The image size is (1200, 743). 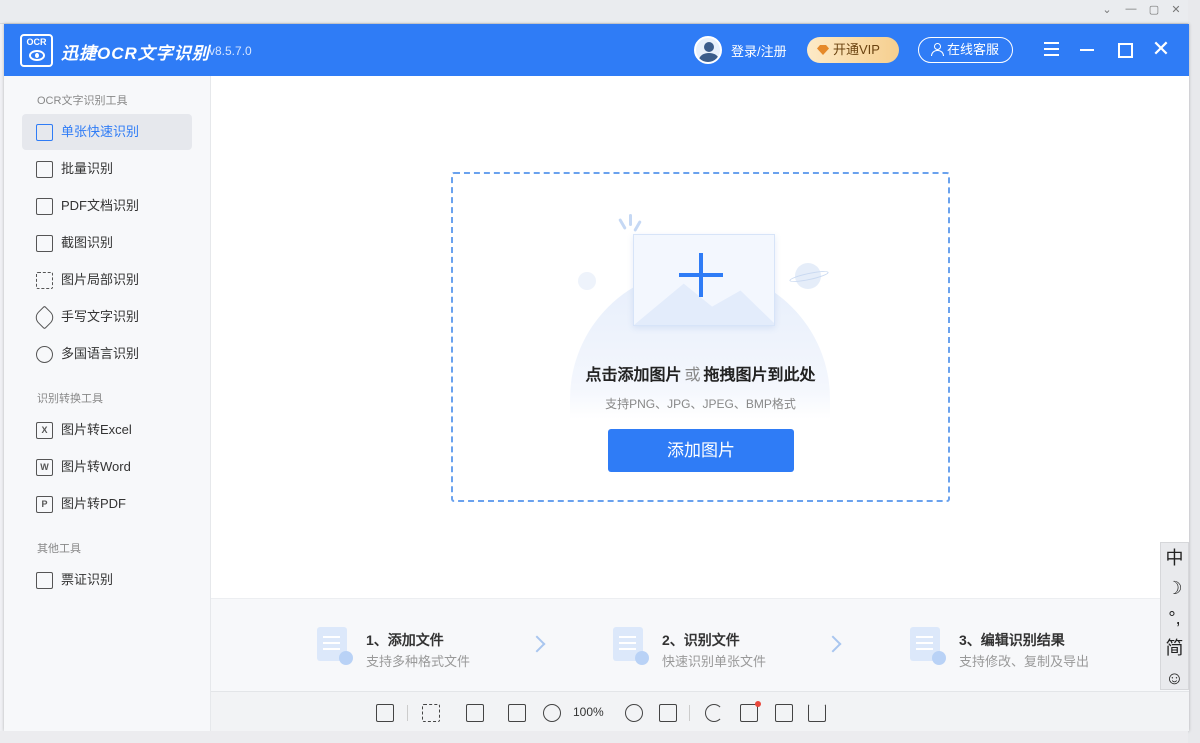 I want to click on download-icon, so click(x=817, y=713).